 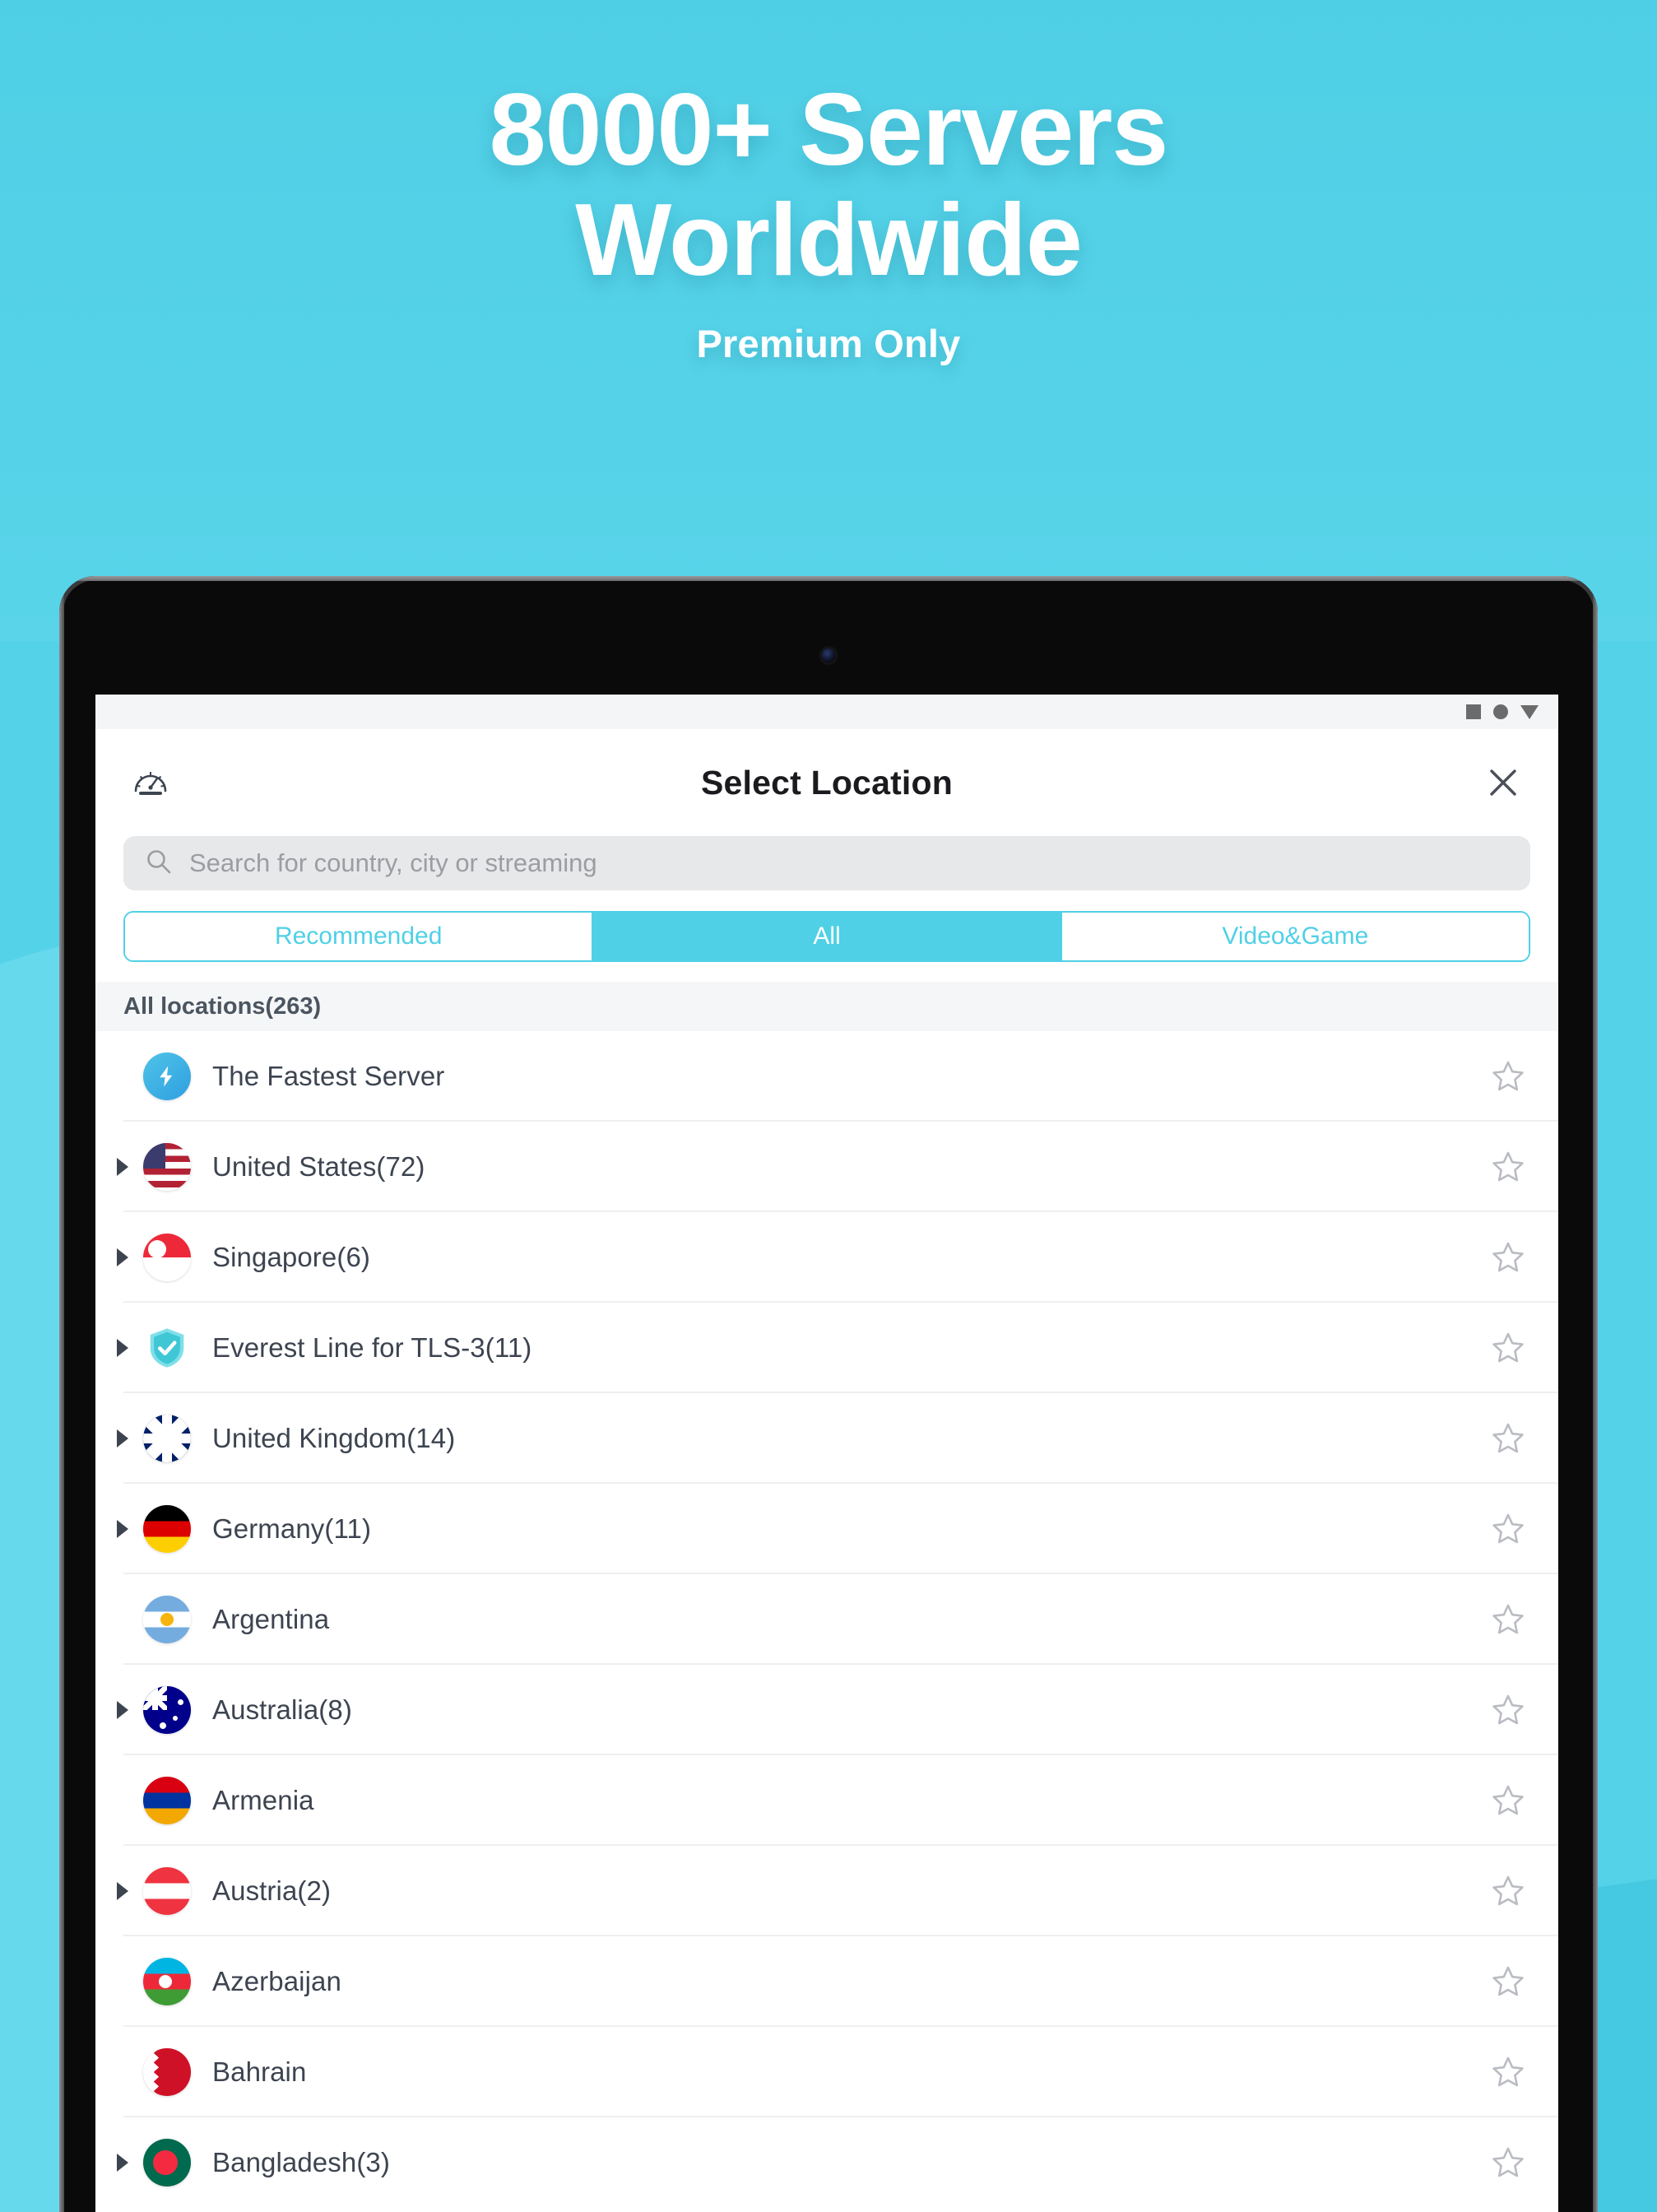 I want to click on list-item: Germany(11), so click(x=826, y=1529).